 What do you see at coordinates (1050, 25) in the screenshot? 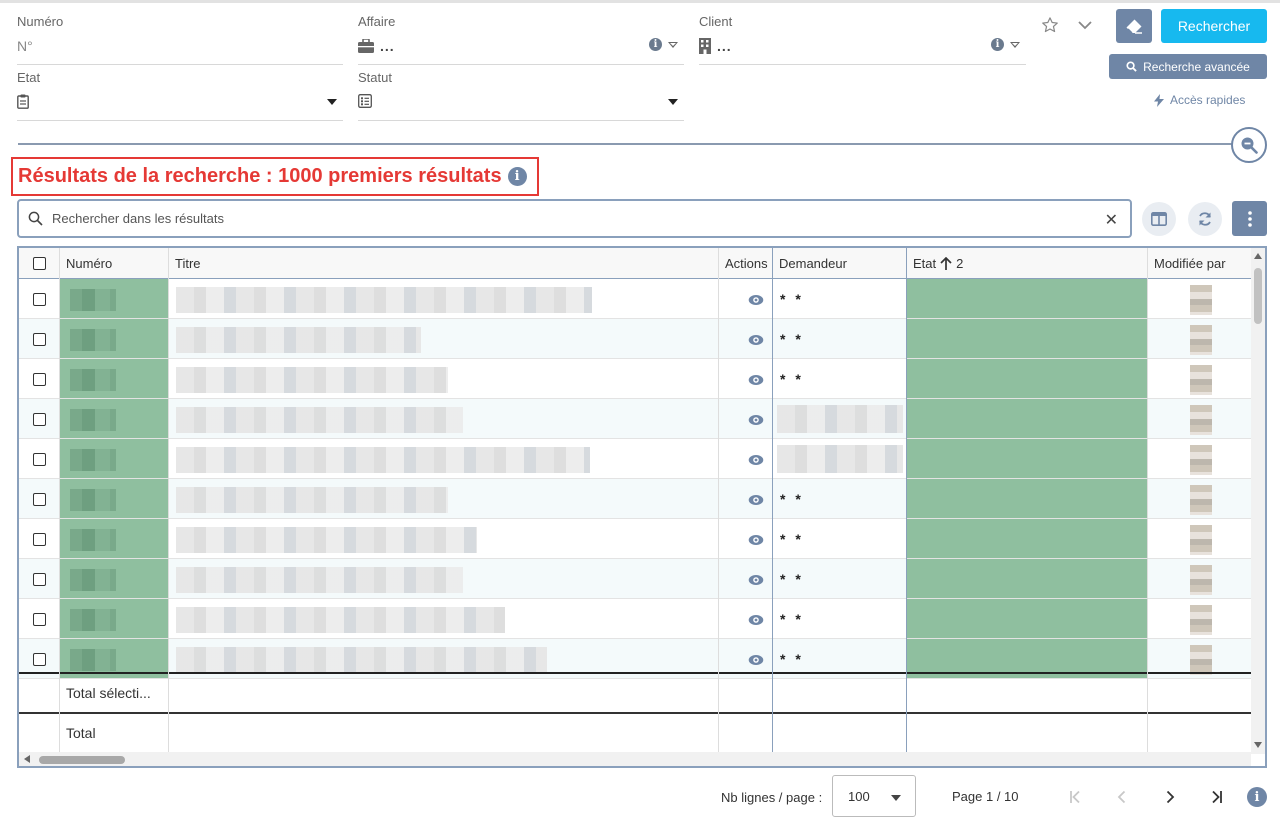
I see `star-icon` at bounding box center [1050, 25].